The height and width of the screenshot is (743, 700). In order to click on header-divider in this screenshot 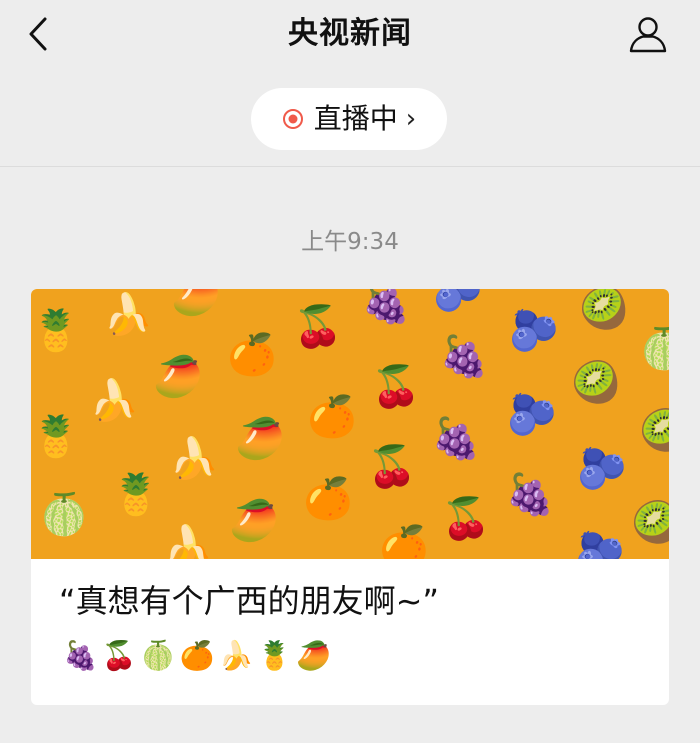, I will do `click(350, 166)`.